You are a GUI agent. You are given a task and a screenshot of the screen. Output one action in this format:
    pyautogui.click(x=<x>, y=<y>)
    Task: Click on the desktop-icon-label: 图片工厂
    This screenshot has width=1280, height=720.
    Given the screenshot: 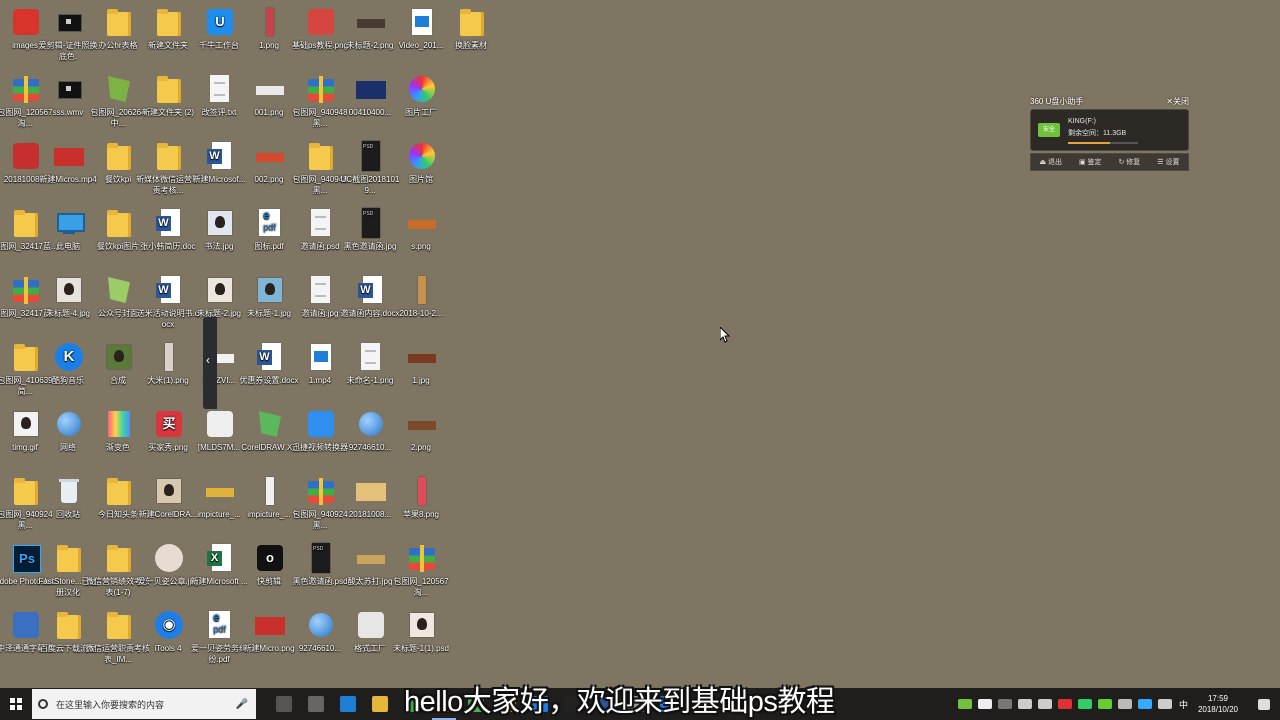 What is the action you would take?
    pyautogui.click(x=421, y=112)
    